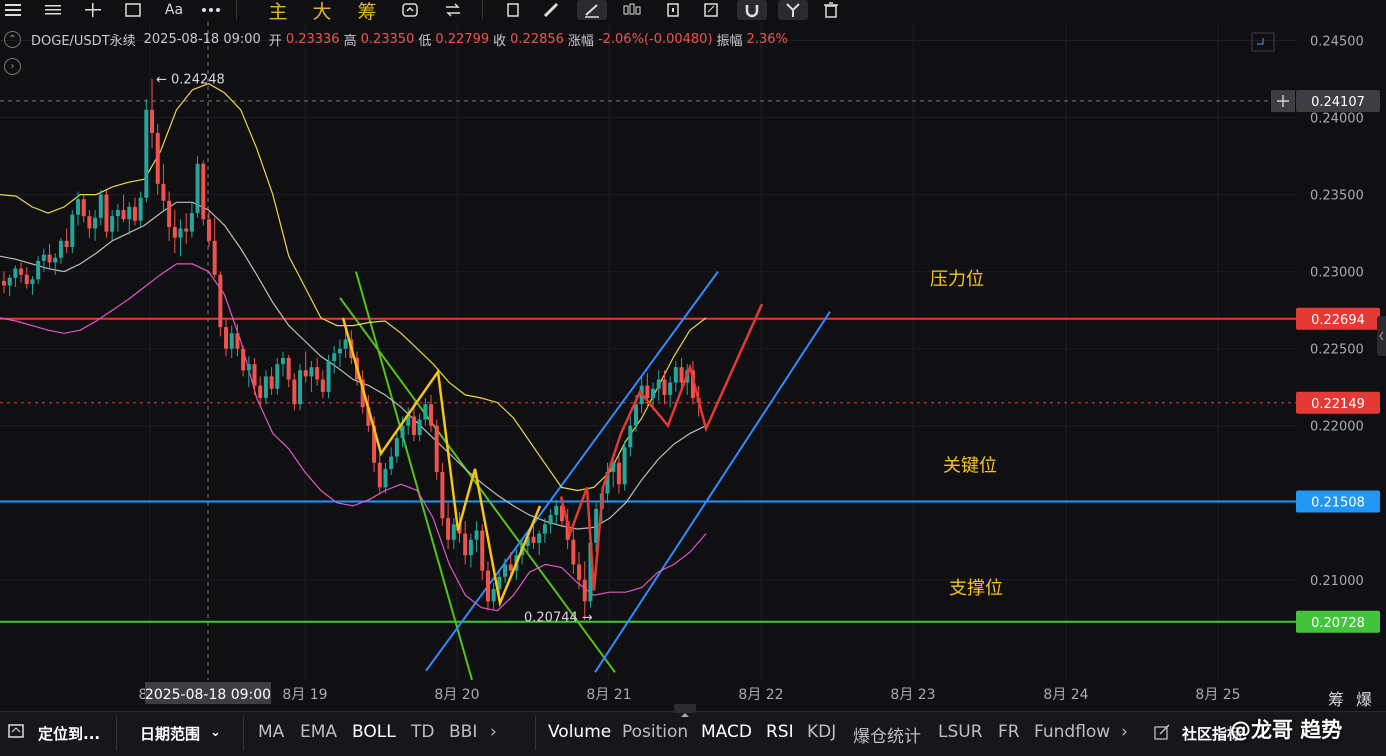 This screenshot has width=1386, height=756. I want to click on note-icon, so click(711, 10).